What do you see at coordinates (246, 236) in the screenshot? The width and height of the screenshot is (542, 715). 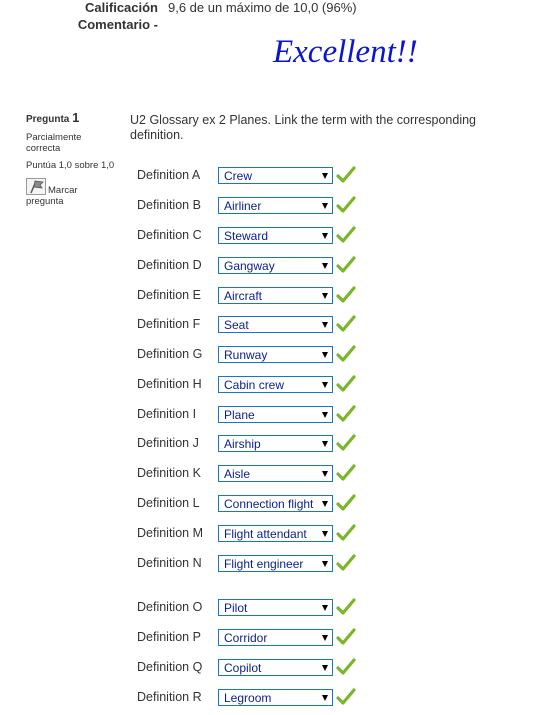 I see `answer-select-value: Steward` at bounding box center [246, 236].